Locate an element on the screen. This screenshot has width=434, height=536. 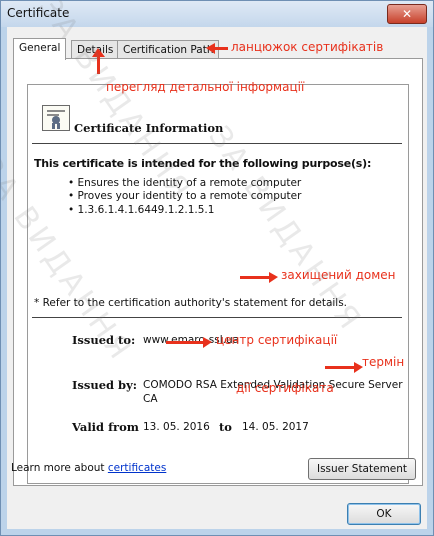
close-icon: ✕ is located at coordinates (407, 14).